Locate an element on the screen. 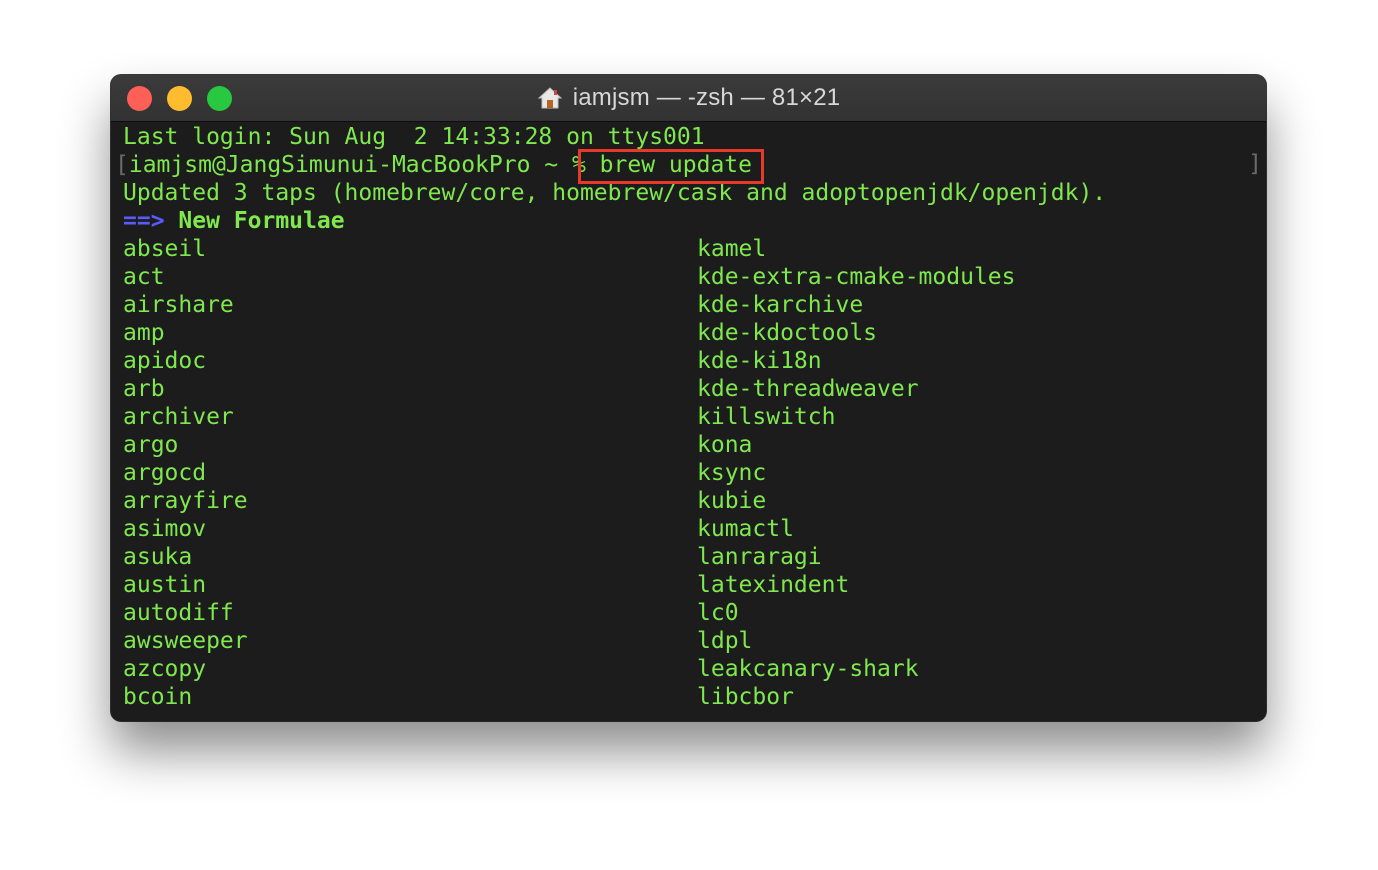 The width and height of the screenshot is (1378, 870). window-title: iamjsm — -zsh — 81×21 is located at coordinates (688, 98).